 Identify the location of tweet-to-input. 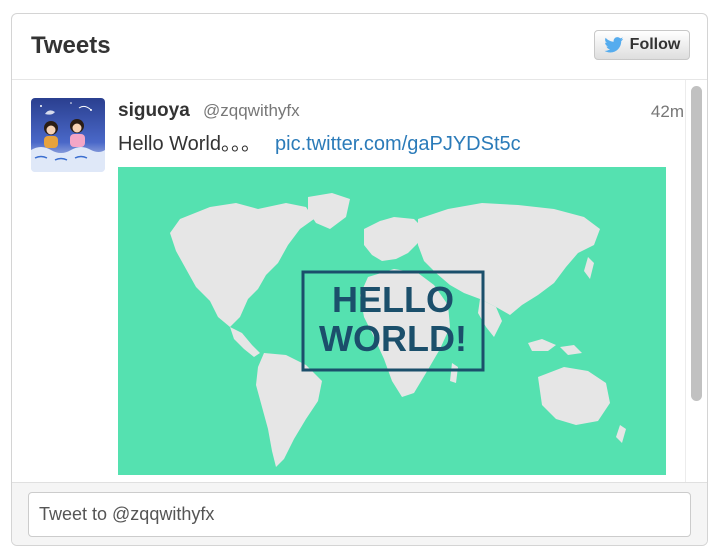
(359, 514).